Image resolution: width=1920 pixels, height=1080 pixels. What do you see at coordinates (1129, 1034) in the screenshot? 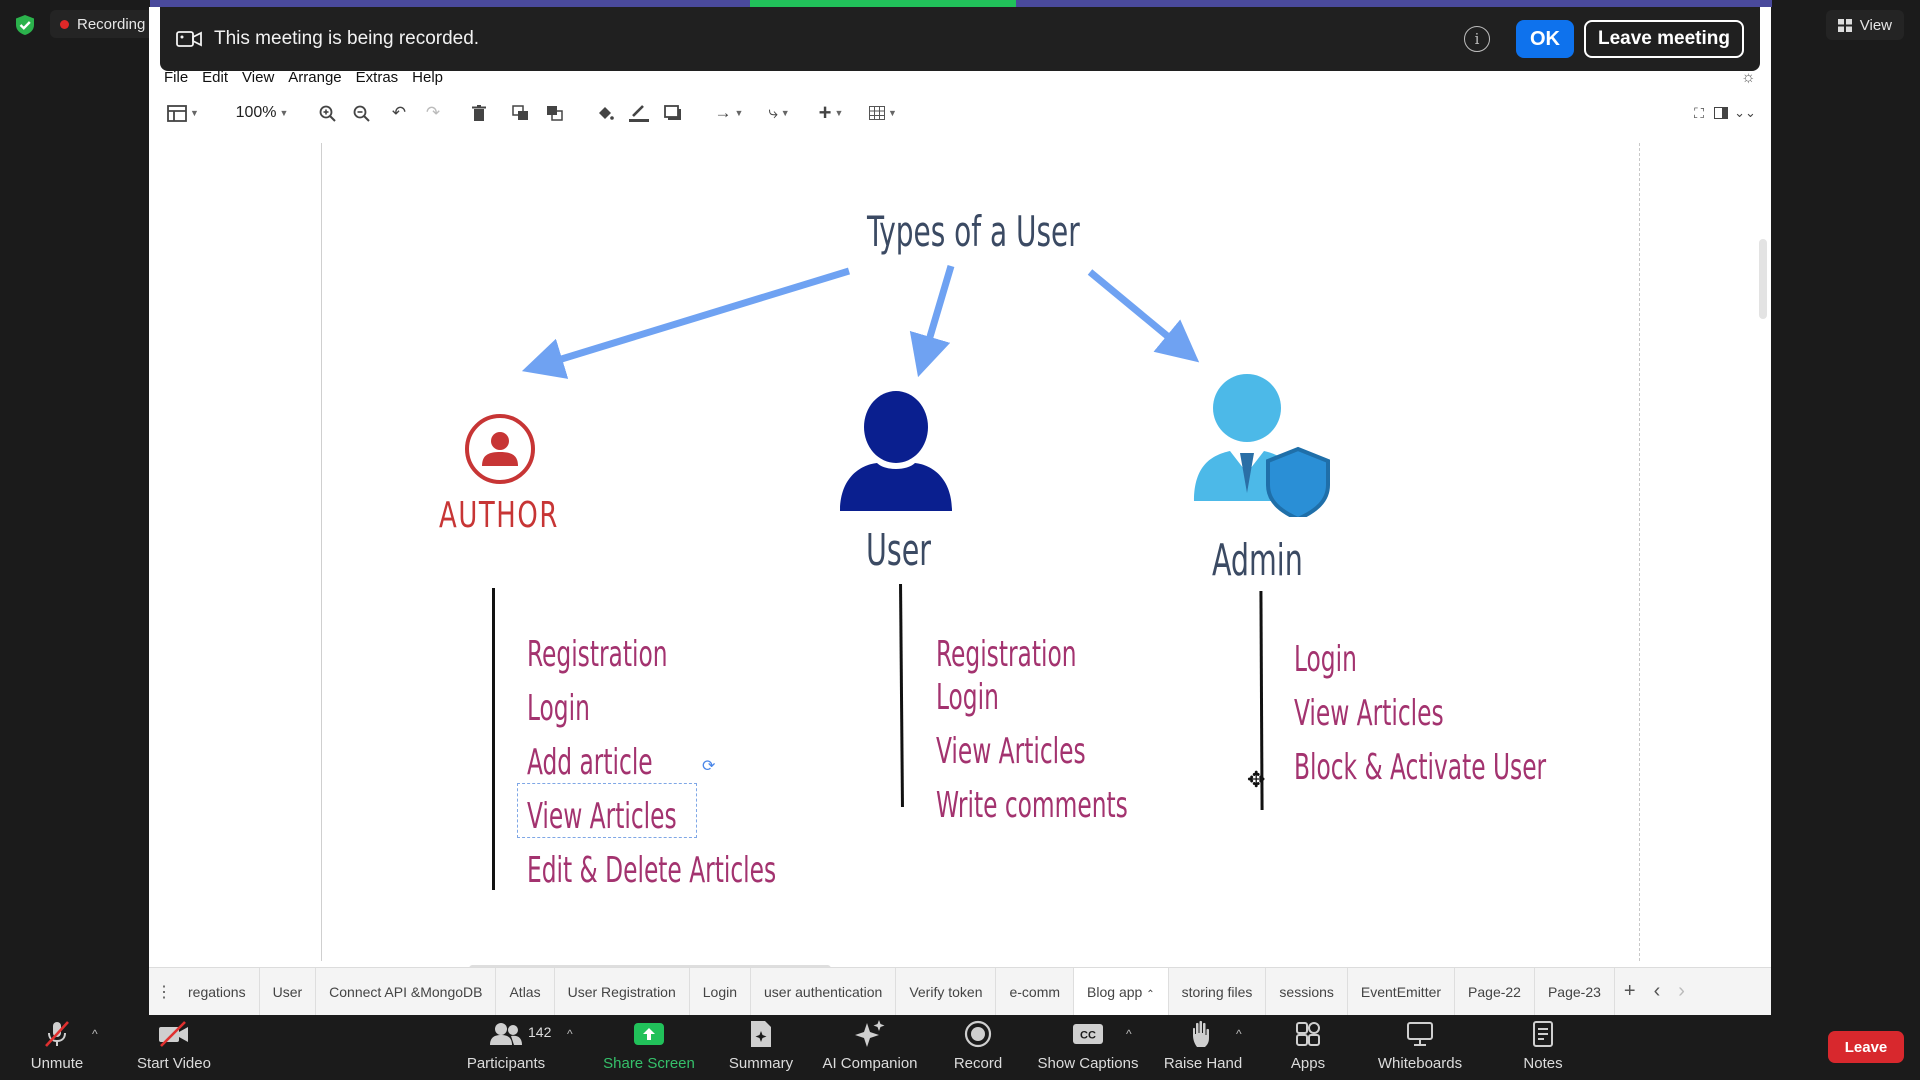
I see `captions-caret-icon: ^` at bounding box center [1129, 1034].